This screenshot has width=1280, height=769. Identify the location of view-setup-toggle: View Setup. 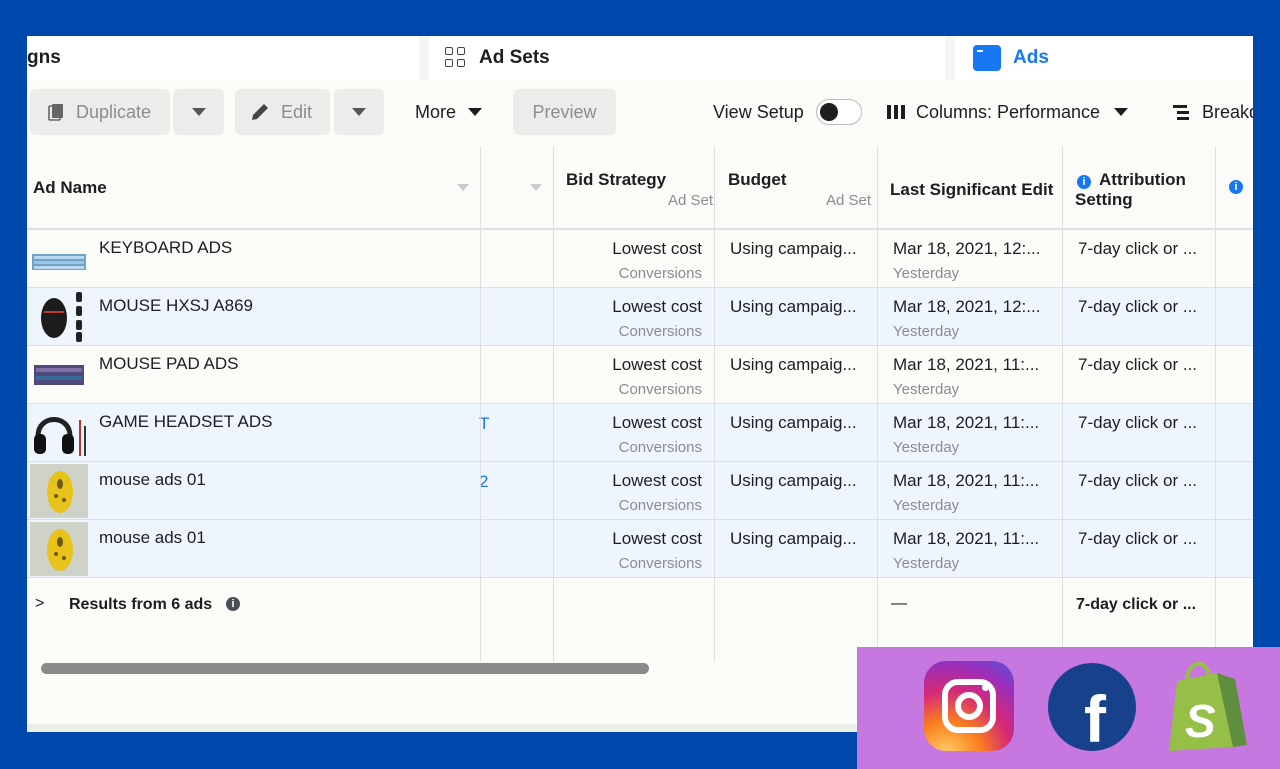
(787, 112).